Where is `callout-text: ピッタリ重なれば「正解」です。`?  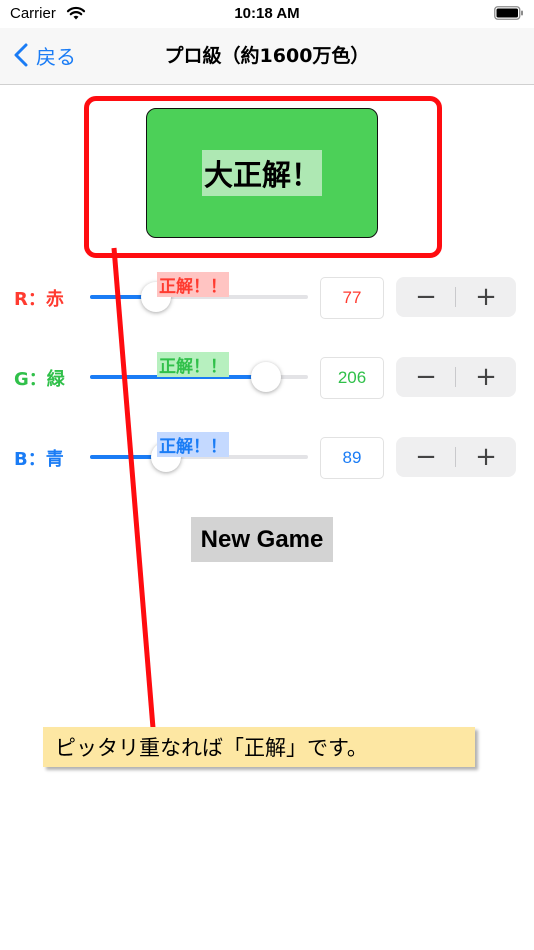 callout-text: ピッタリ重なれば「正解」です。 is located at coordinates (211, 748).